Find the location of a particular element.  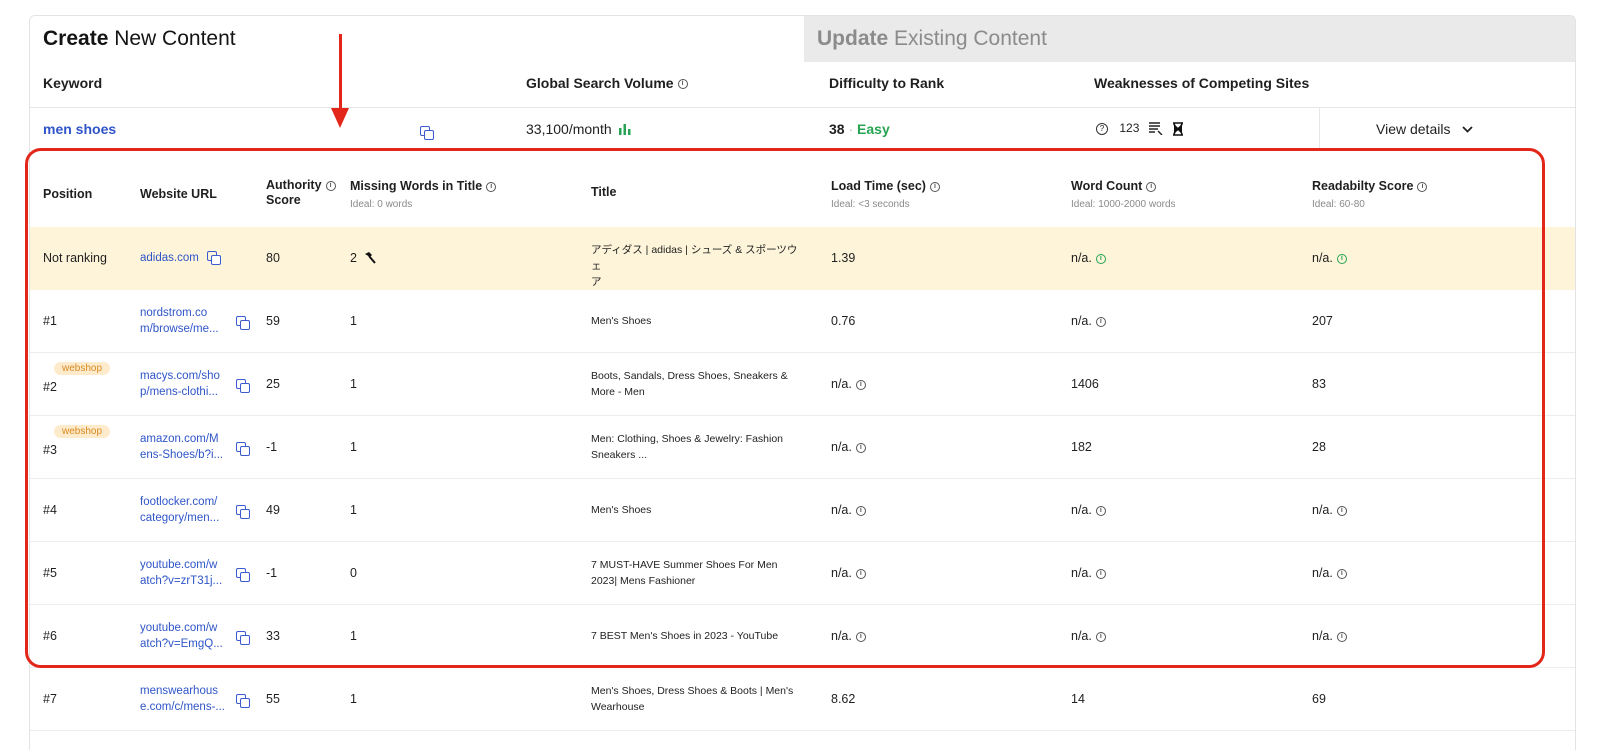

tab-update-existing-content: Update Existing Content is located at coordinates (1189, 39).